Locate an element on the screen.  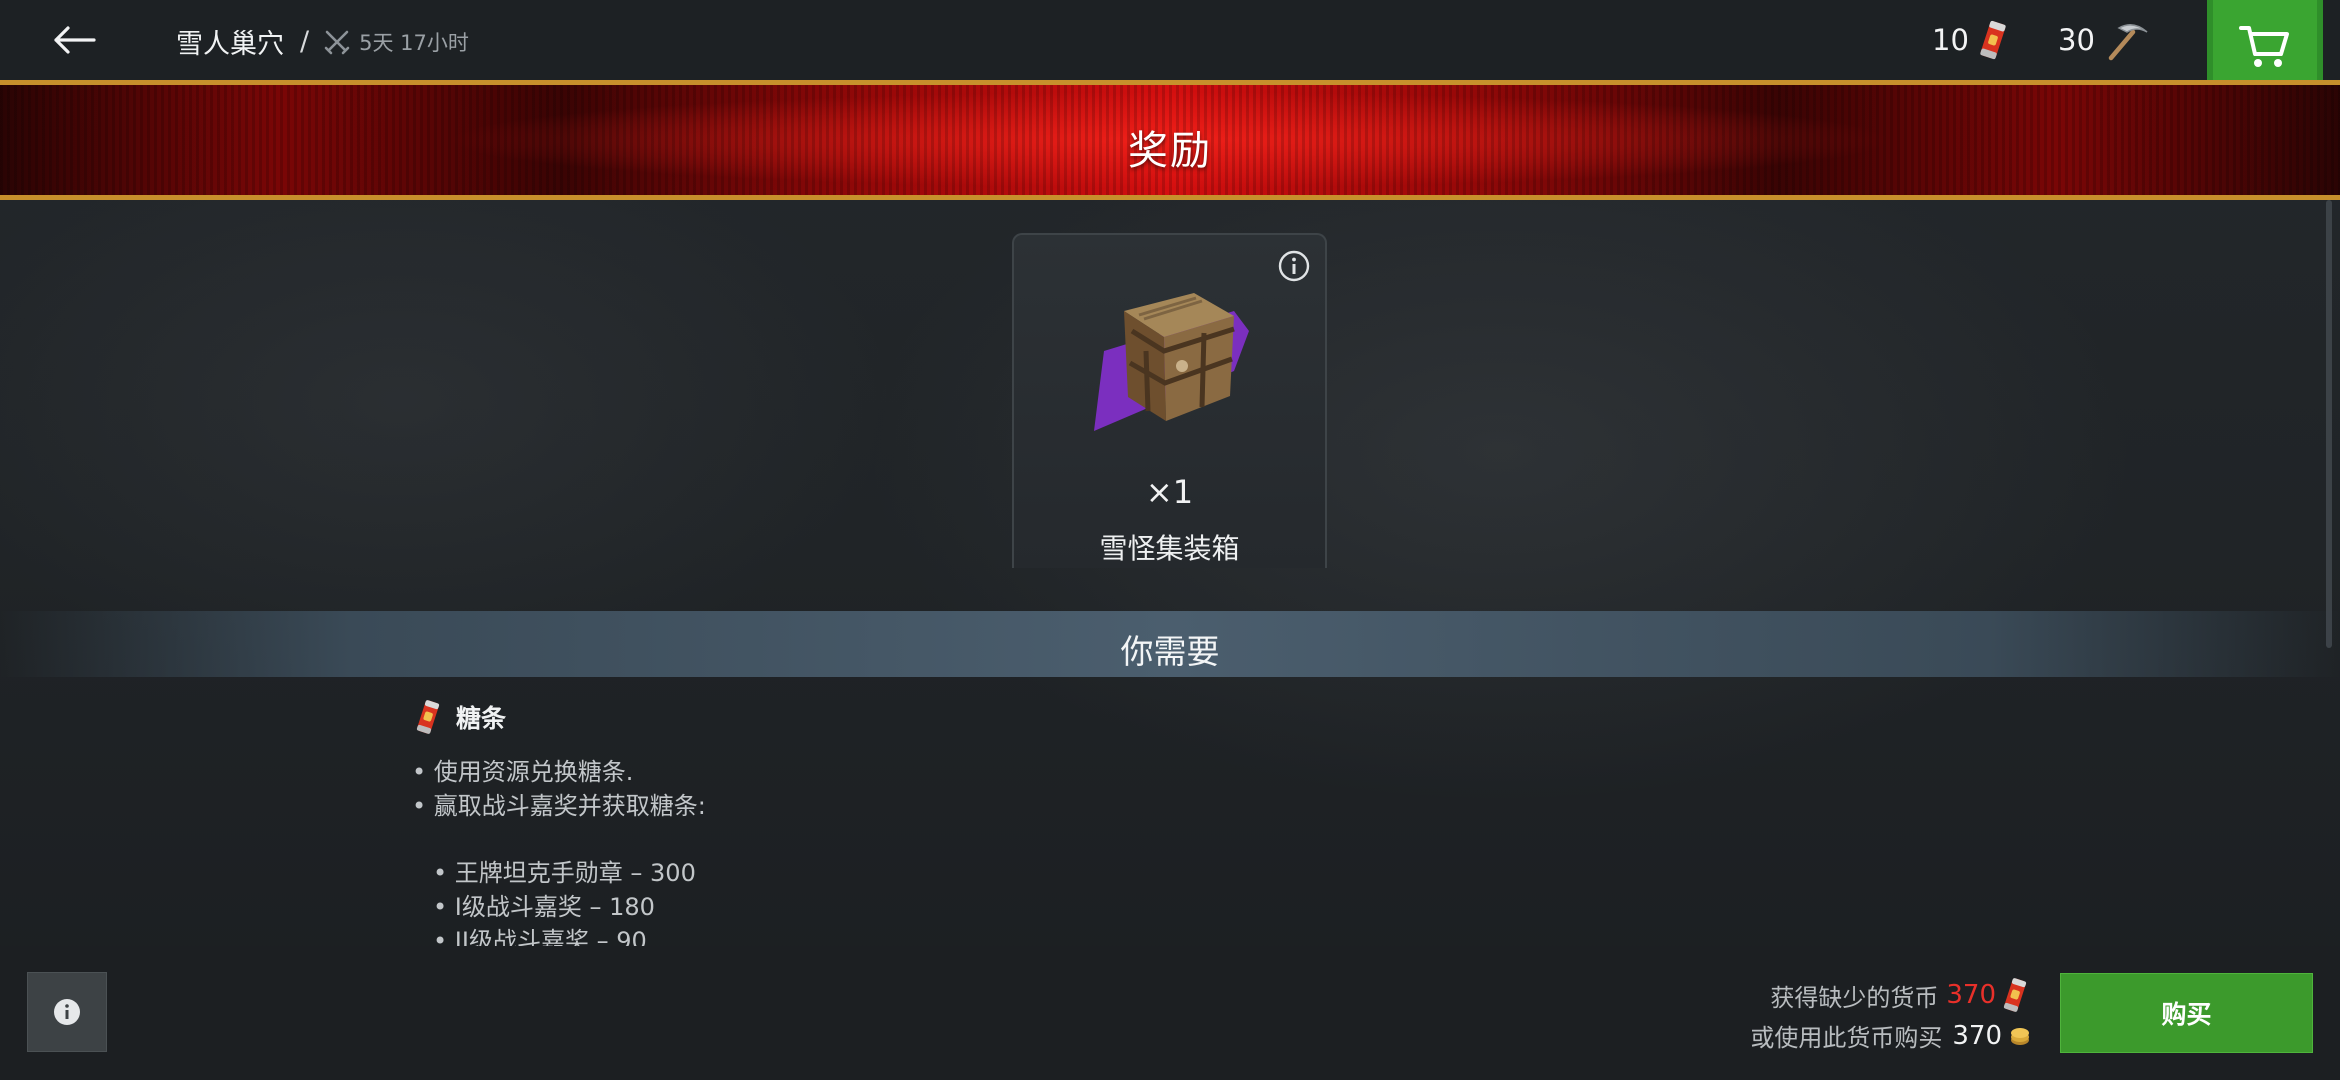
scrollbar is located at coordinates (2329, 424).